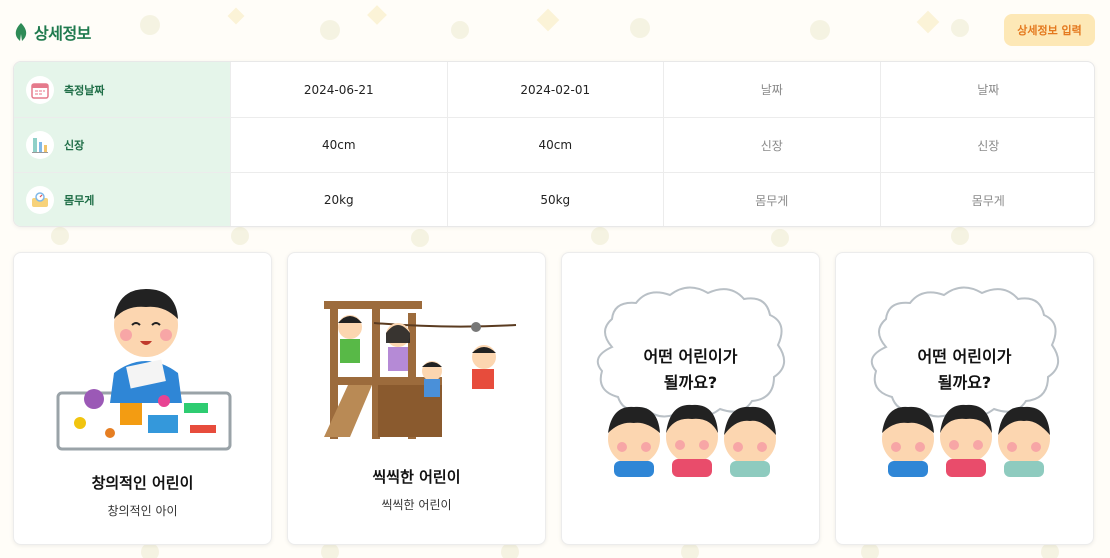 The height and width of the screenshot is (558, 1110). Describe the element at coordinates (555, 30) in the screenshot. I see `header: 상세정보 상세정보 입력` at that location.